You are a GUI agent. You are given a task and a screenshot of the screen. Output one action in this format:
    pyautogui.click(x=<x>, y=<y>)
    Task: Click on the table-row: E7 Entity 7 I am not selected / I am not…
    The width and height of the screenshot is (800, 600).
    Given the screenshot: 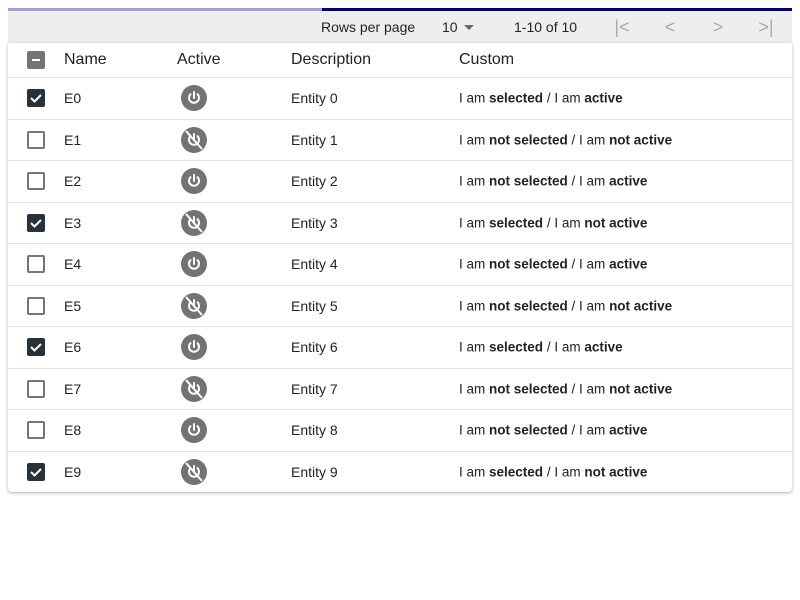 What is the action you would take?
    pyautogui.click(x=400, y=389)
    